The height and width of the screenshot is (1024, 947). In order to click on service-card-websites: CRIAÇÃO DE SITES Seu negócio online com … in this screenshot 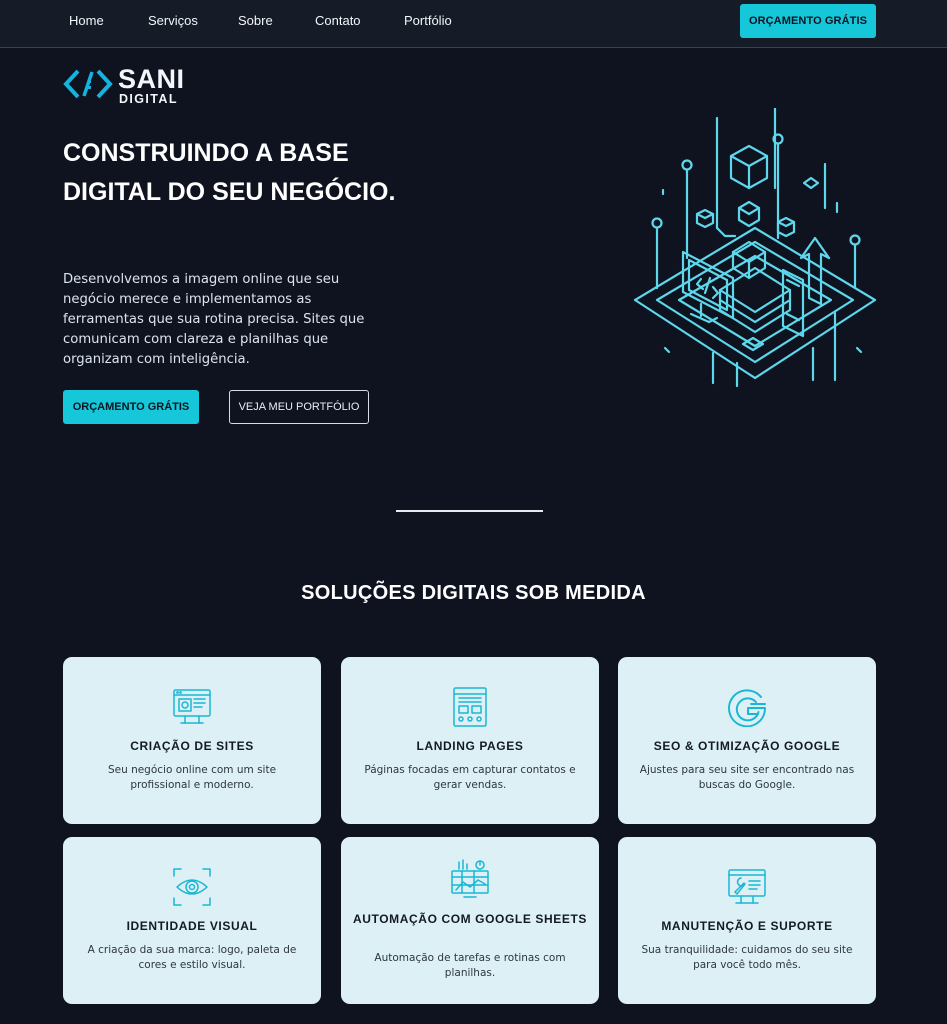, I will do `click(192, 740)`.